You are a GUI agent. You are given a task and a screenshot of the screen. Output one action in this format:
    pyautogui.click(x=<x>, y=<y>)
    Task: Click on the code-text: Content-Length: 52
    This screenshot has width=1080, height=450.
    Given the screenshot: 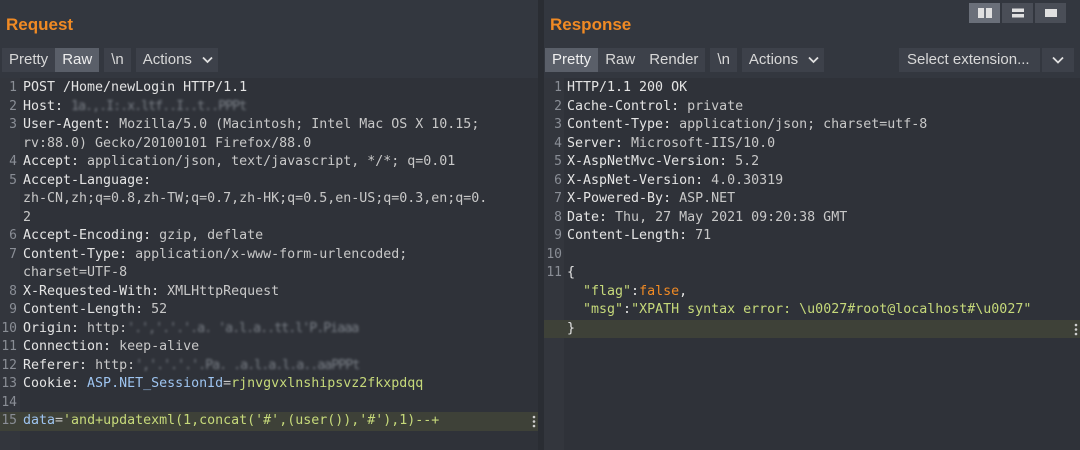 What is the action you would take?
    pyautogui.click(x=95, y=310)
    